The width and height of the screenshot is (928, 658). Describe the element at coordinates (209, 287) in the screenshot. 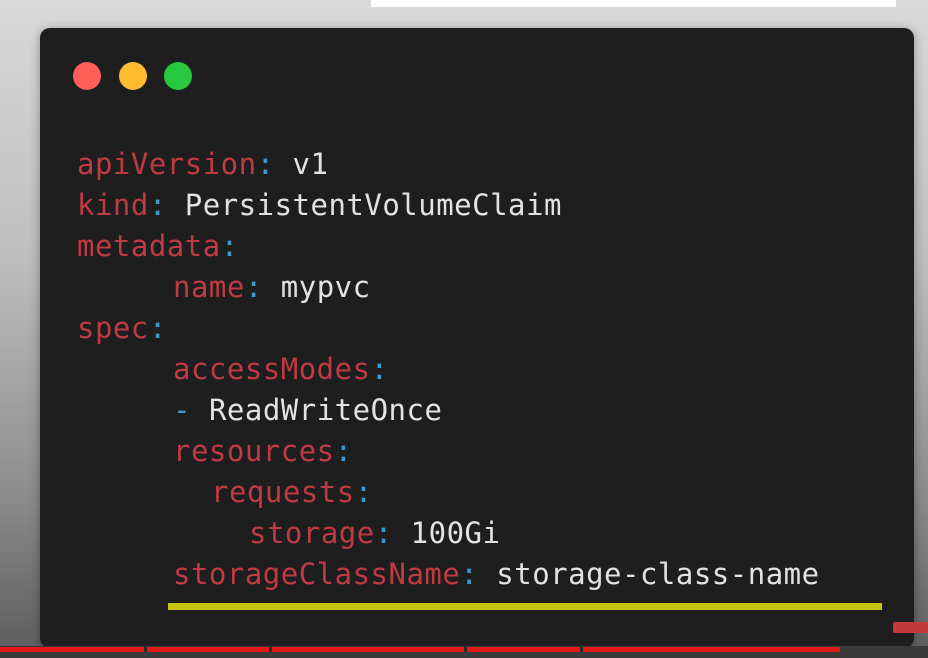

I see `yaml-key: name` at that location.